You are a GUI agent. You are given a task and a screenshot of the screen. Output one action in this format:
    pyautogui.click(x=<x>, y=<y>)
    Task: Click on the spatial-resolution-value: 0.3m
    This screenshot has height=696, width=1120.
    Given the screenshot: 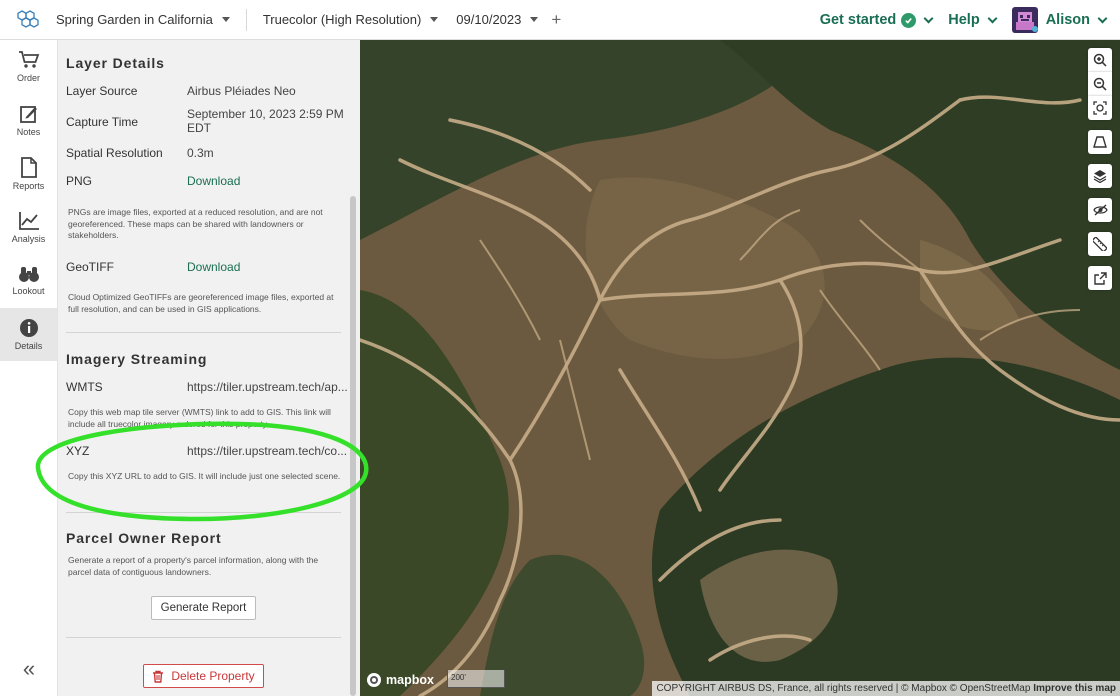 What is the action you would take?
    pyautogui.click(x=200, y=153)
    